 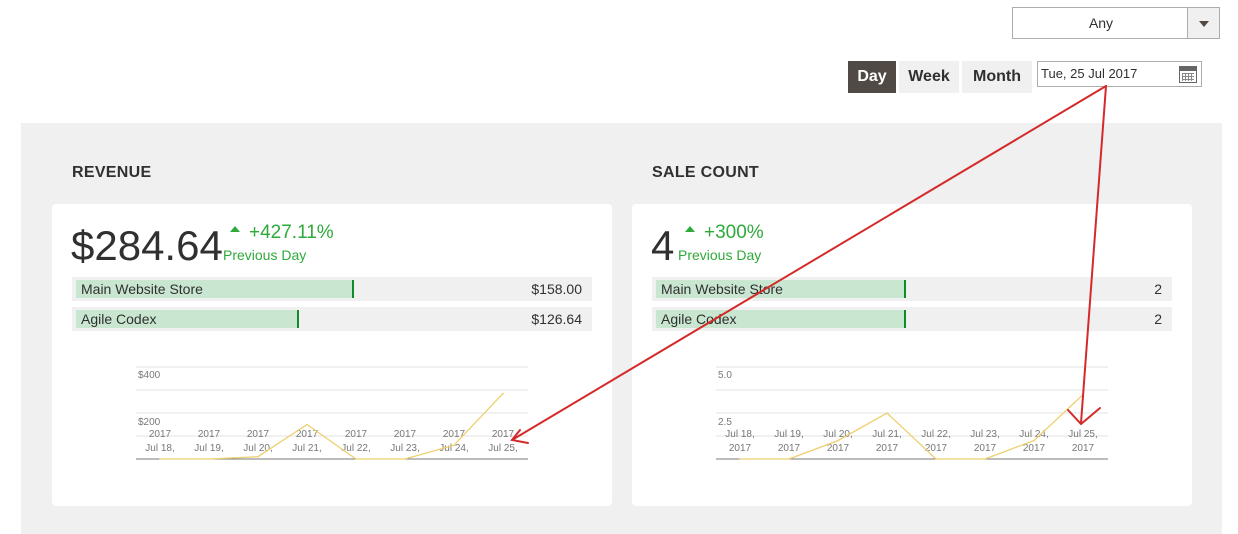 What do you see at coordinates (1188, 74) in the screenshot?
I see `calendar-icon` at bounding box center [1188, 74].